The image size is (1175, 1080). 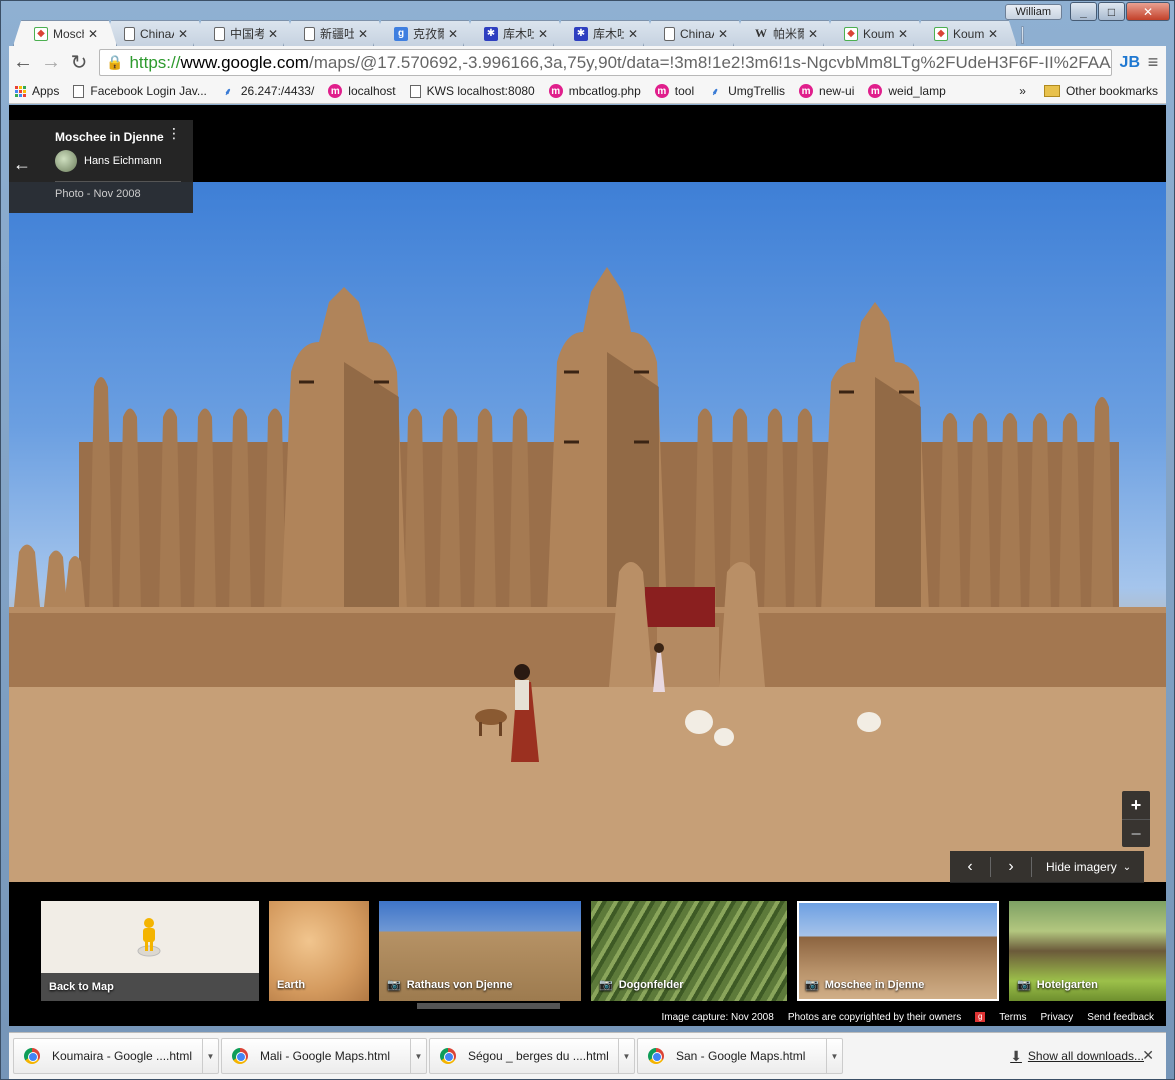 I want to click on bookmark-label: weid_lamp, so click(x=917, y=91).